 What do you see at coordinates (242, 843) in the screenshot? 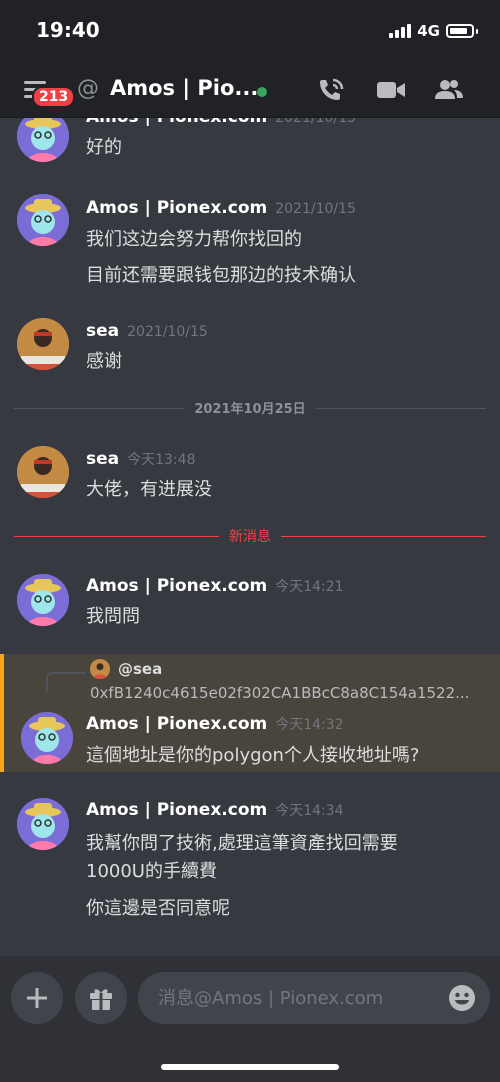
I see `message-text: 我幫你問了技術,處理這筆資產找回需要` at bounding box center [242, 843].